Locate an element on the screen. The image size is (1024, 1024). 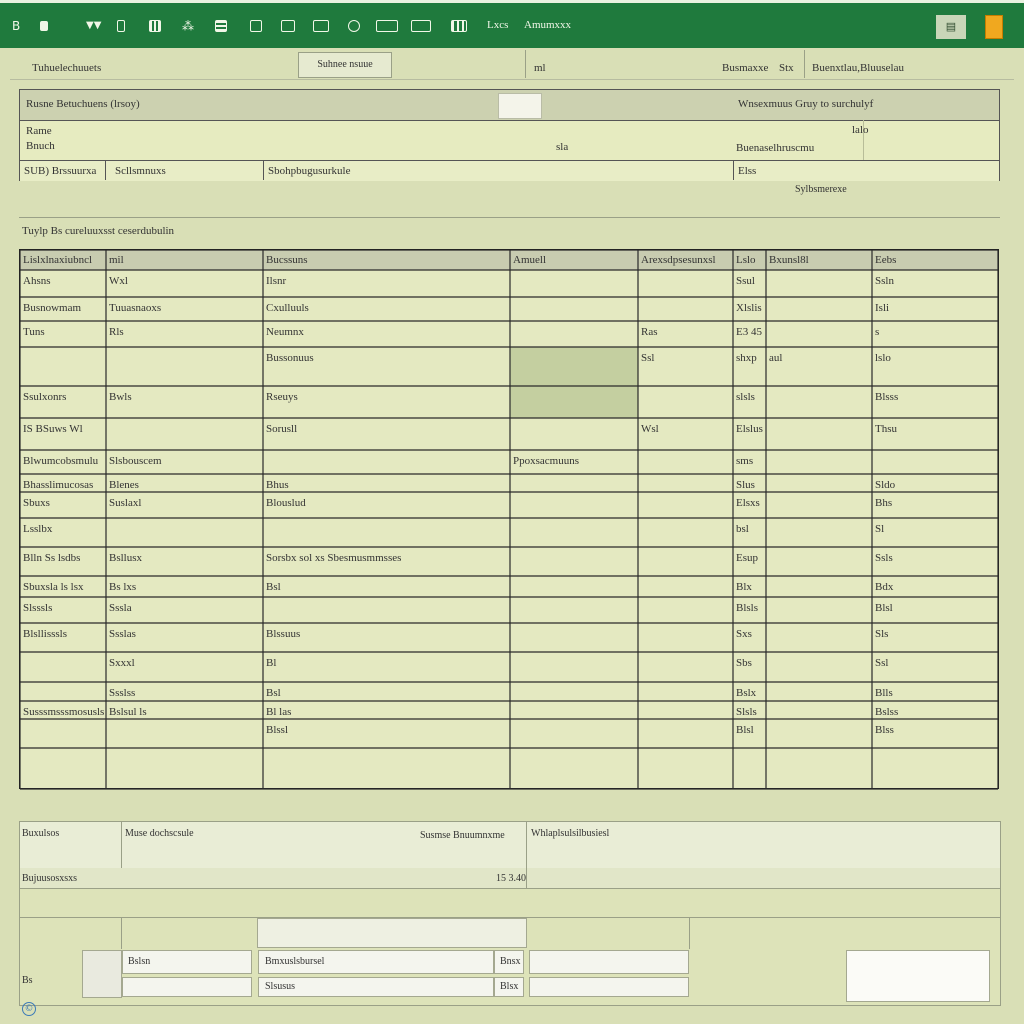
toolbar-right-label: Busmaxxe is located at coordinates (745, 68).